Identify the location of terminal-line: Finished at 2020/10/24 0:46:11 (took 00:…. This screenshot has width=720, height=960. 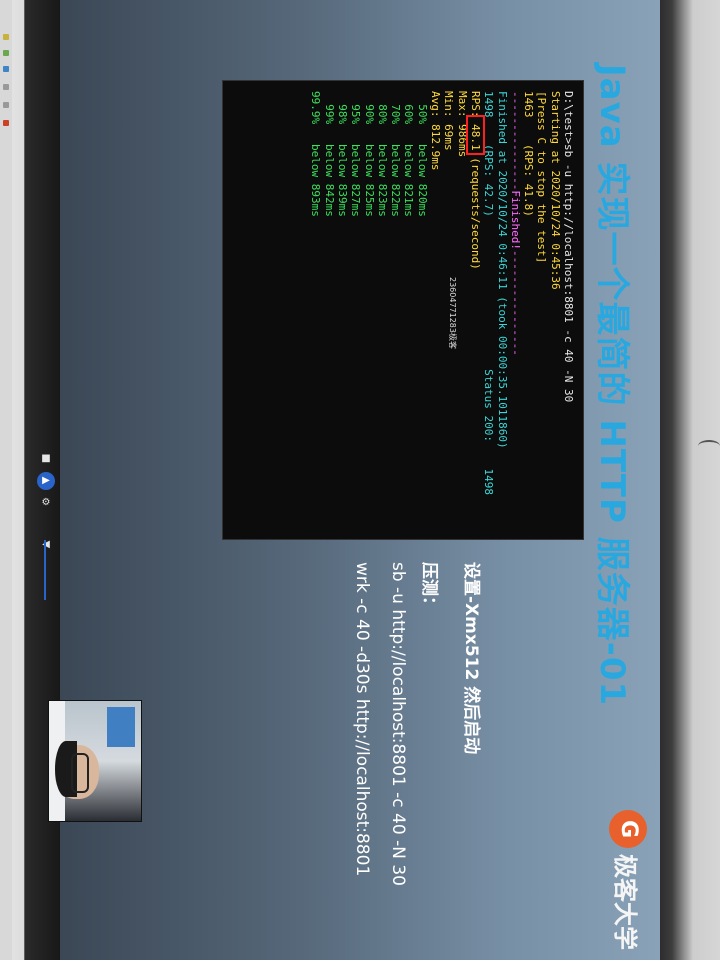
(502, 270).